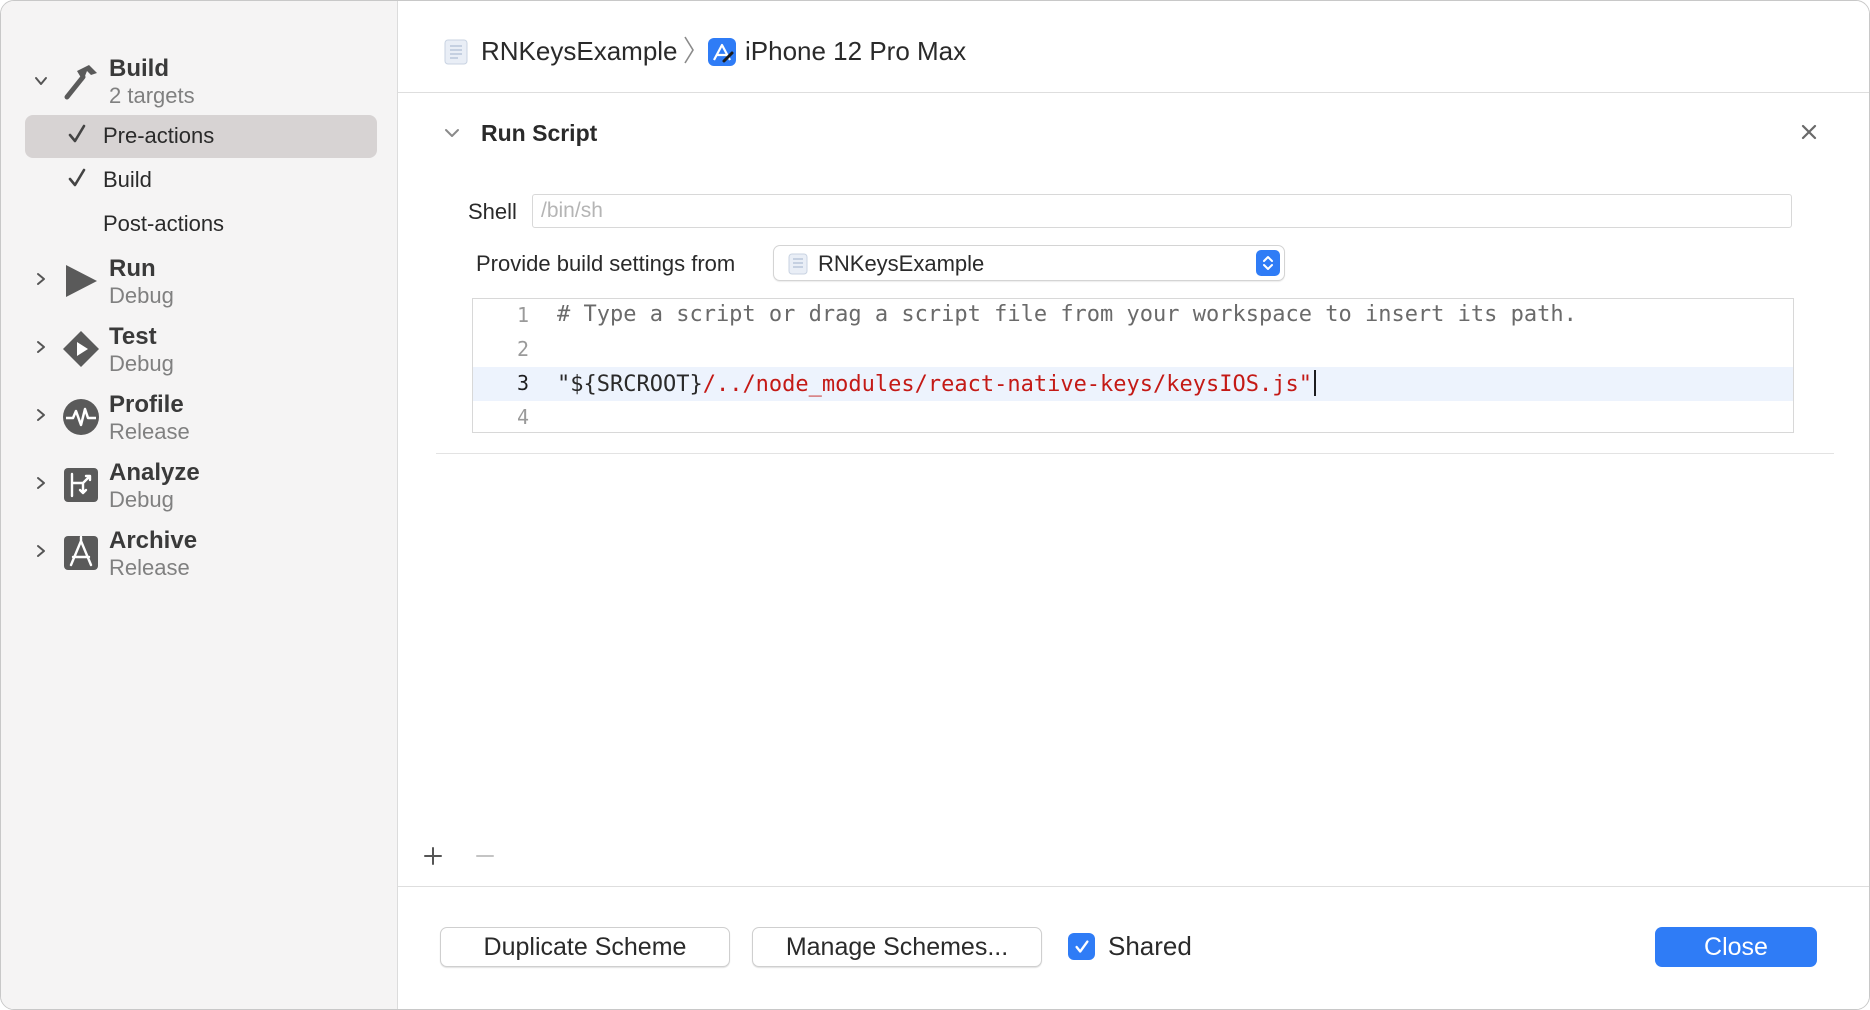 The image size is (1870, 1010). Describe the element at coordinates (485, 856) in the screenshot. I see `remove-action-button` at that location.